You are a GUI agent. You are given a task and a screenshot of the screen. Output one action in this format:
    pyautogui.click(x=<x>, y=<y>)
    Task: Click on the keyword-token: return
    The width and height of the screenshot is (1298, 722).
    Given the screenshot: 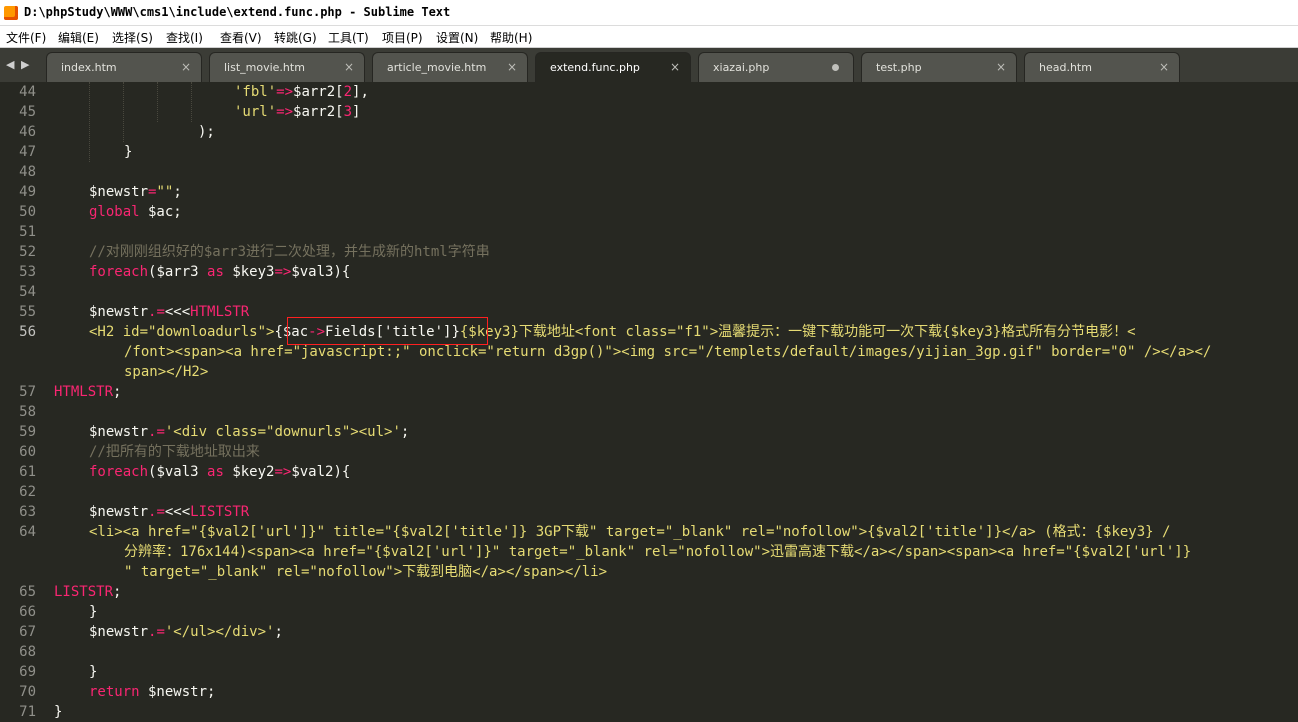 What is the action you would take?
    pyautogui.click(x=114, y=692)
    